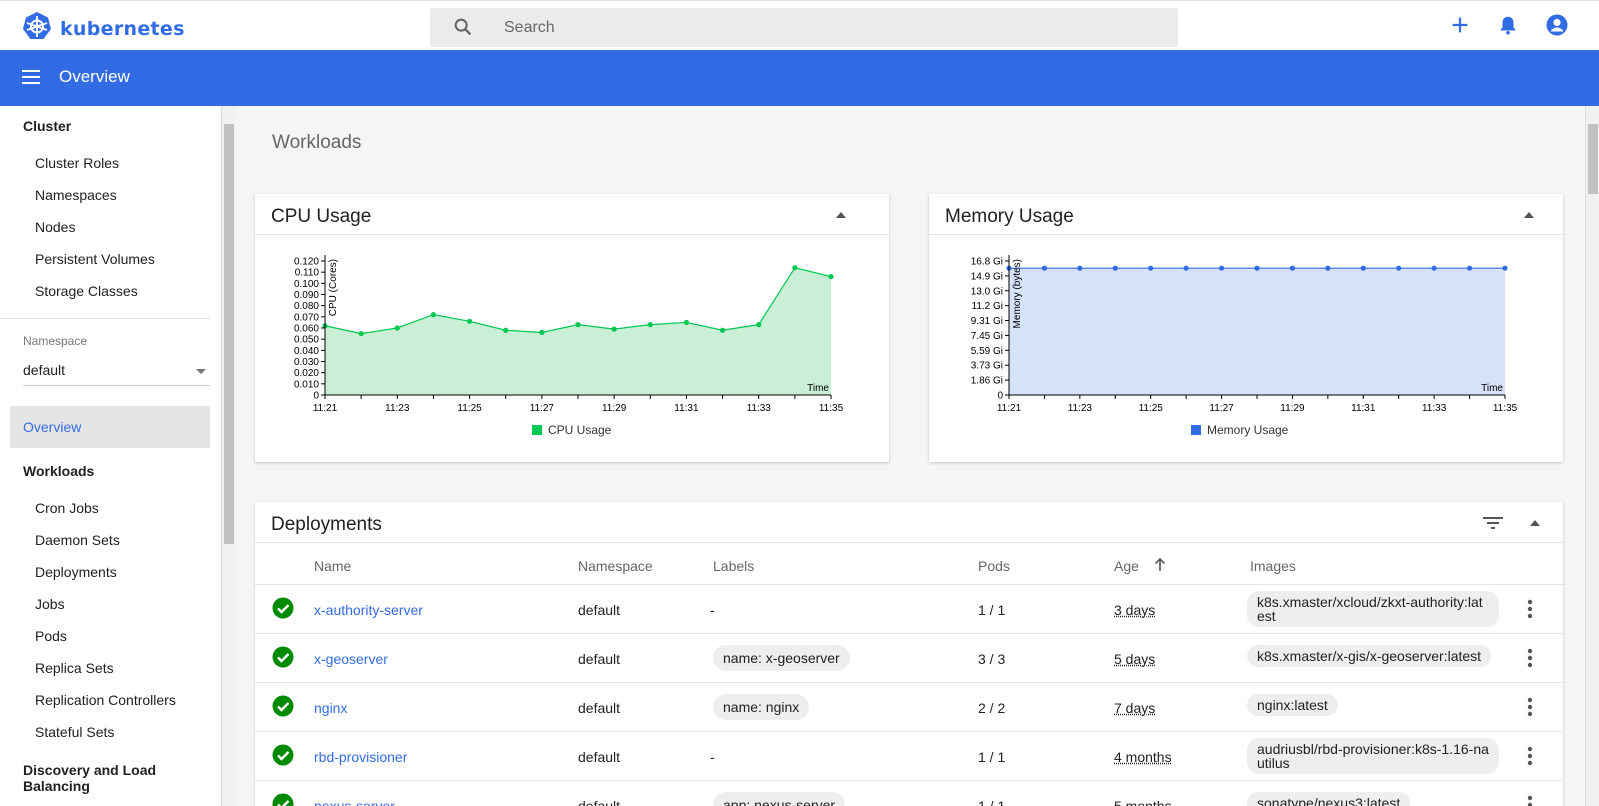 The image size is (1599, 806). I want to click on y-tick-label: 0, so click(1000, 396).